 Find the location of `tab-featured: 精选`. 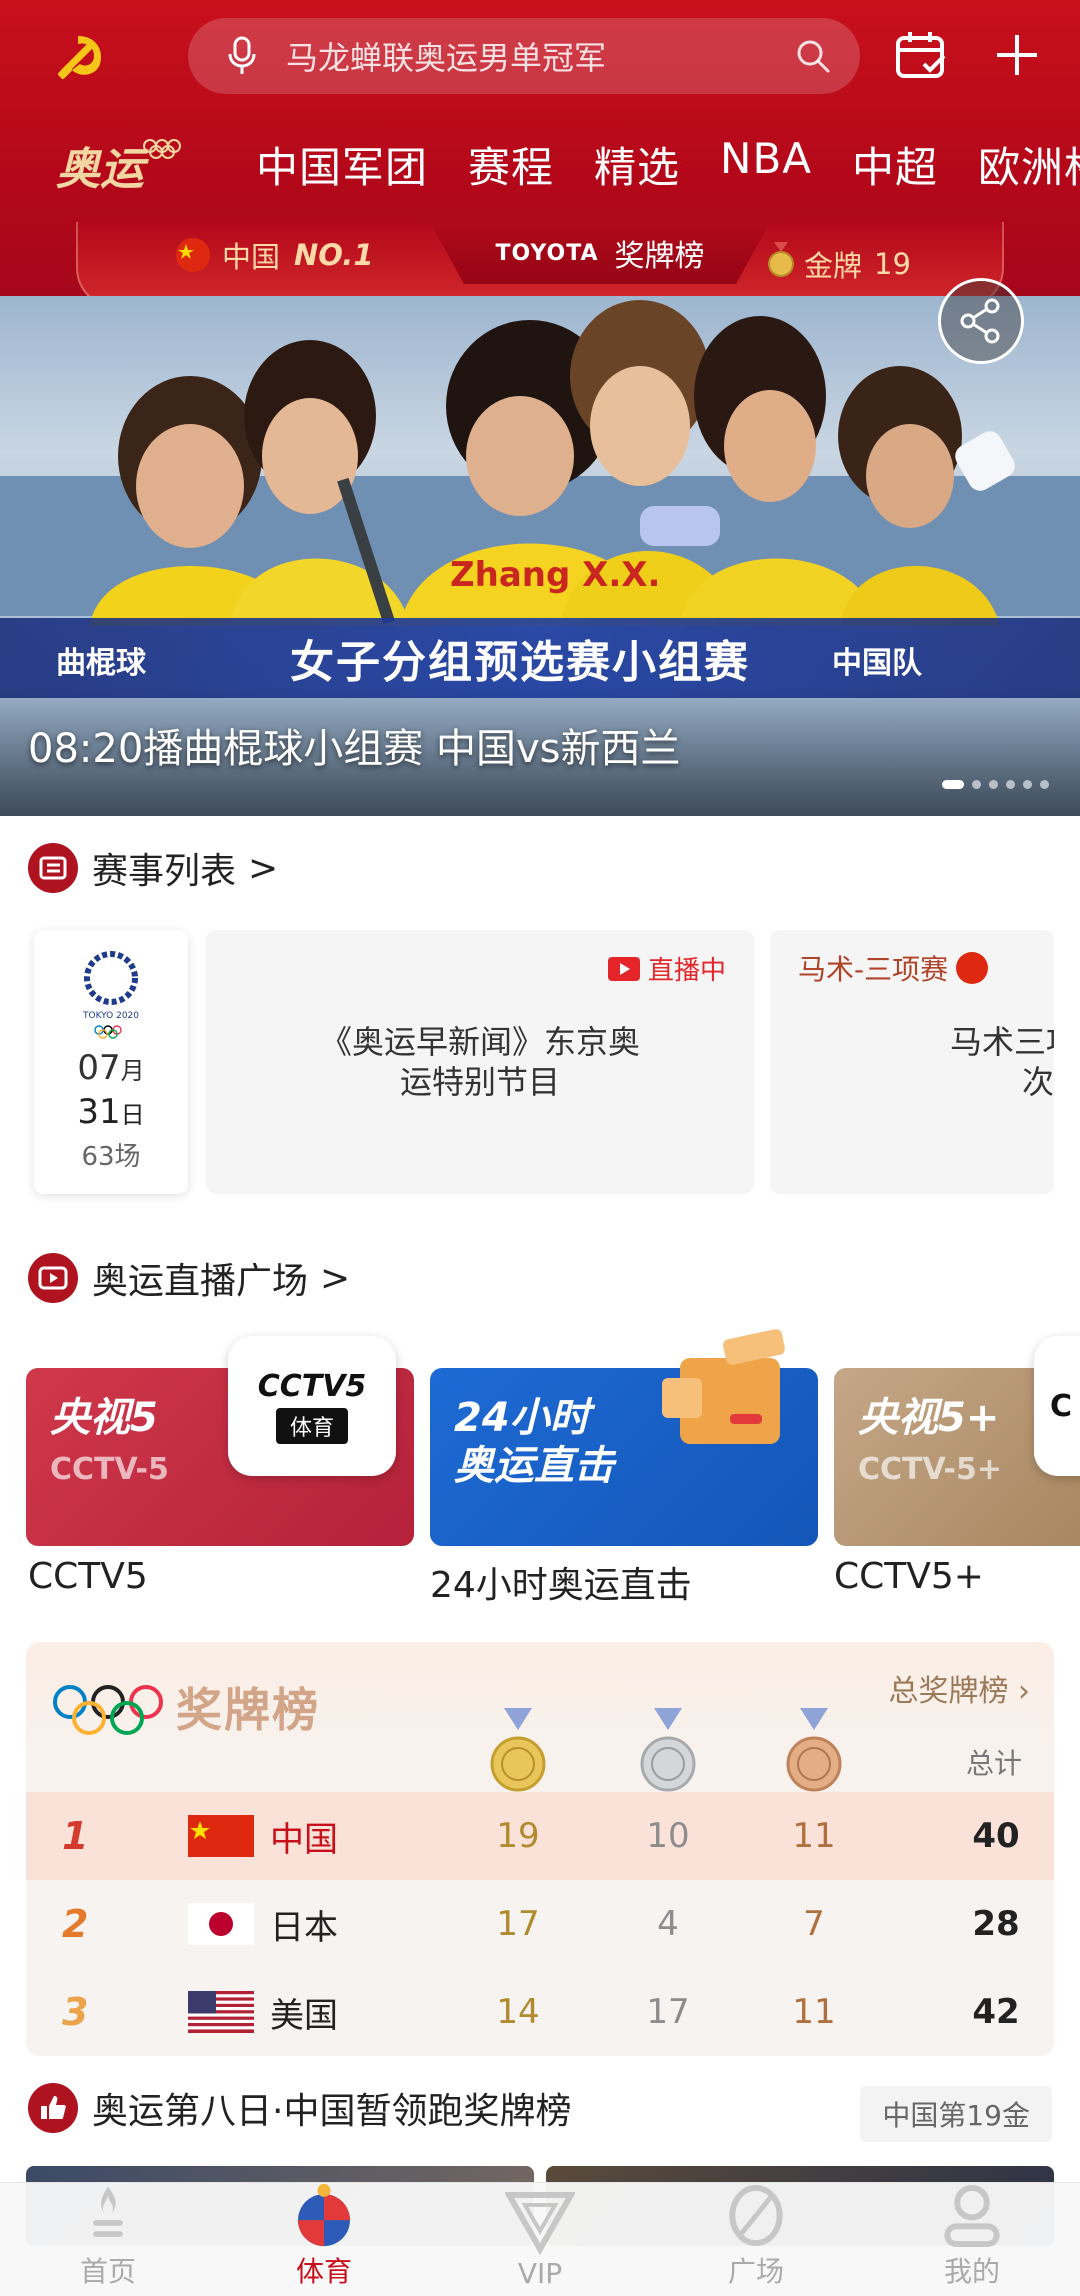

tab-featured: 精选 is located at coordinates (637, 164).